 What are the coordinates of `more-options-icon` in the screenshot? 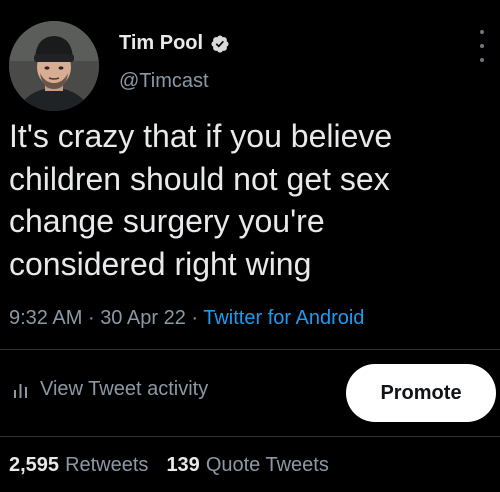 It's located at (482, 46).